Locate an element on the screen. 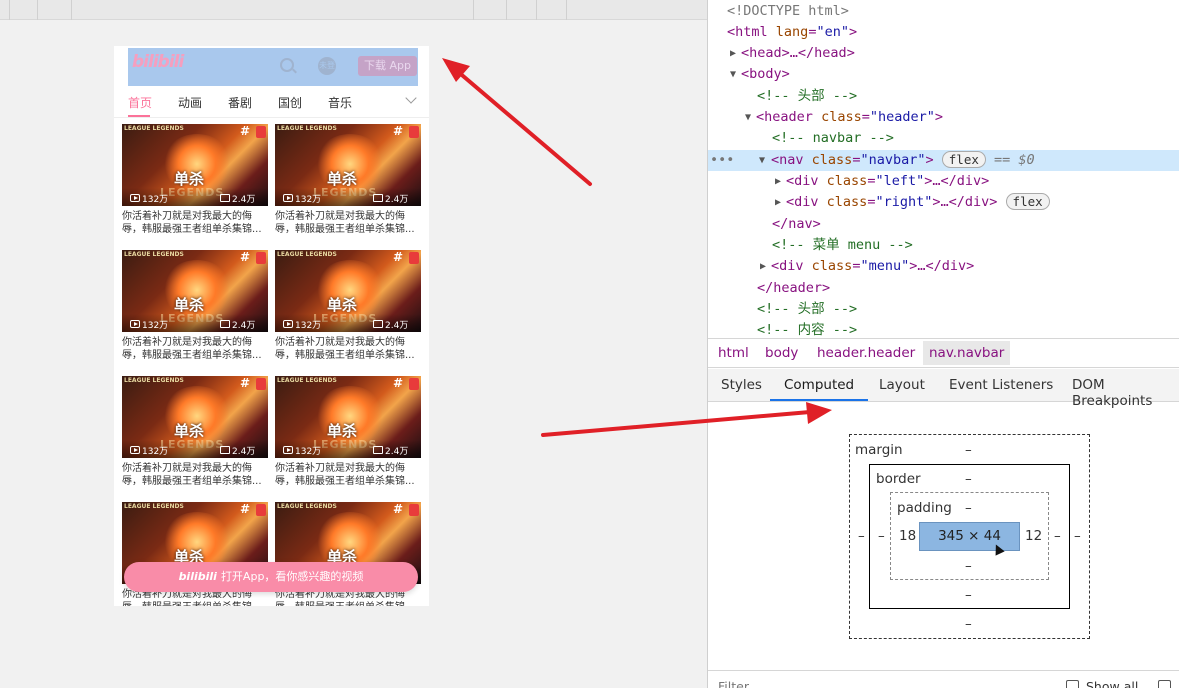  dom-line-body: ▼ <body> is located at coordinates (943, 74).